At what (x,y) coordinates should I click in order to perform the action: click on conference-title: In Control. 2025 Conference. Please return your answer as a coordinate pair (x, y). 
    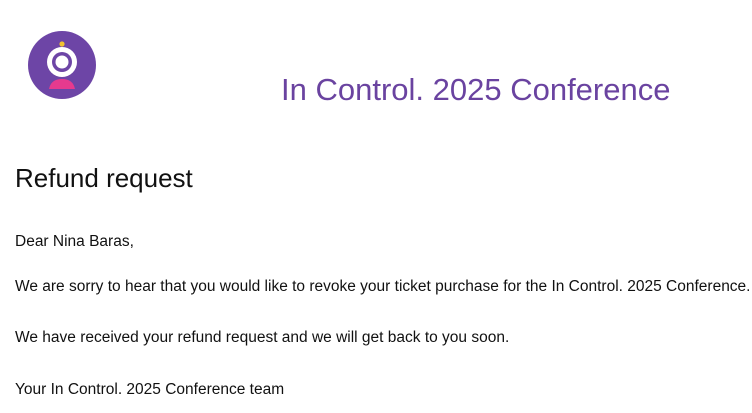
    Looking at the image, I should click on (476, 89).